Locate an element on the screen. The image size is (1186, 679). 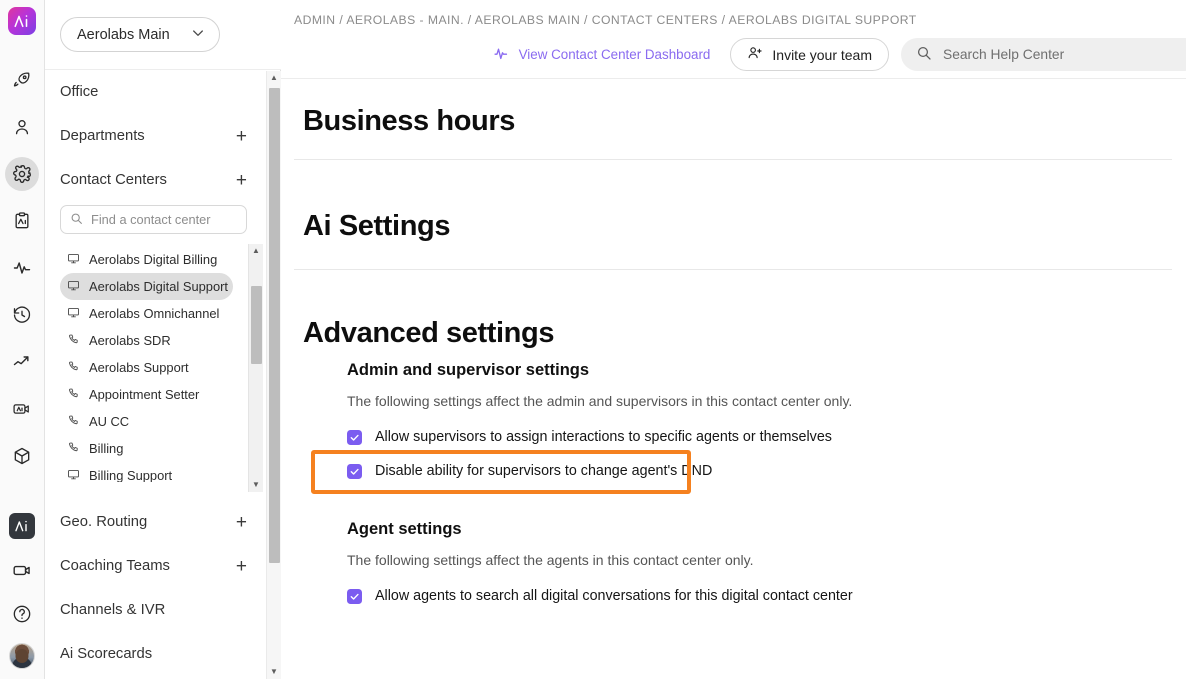
list-item-label: Appointment Setter is located at coordinates (144, 394).